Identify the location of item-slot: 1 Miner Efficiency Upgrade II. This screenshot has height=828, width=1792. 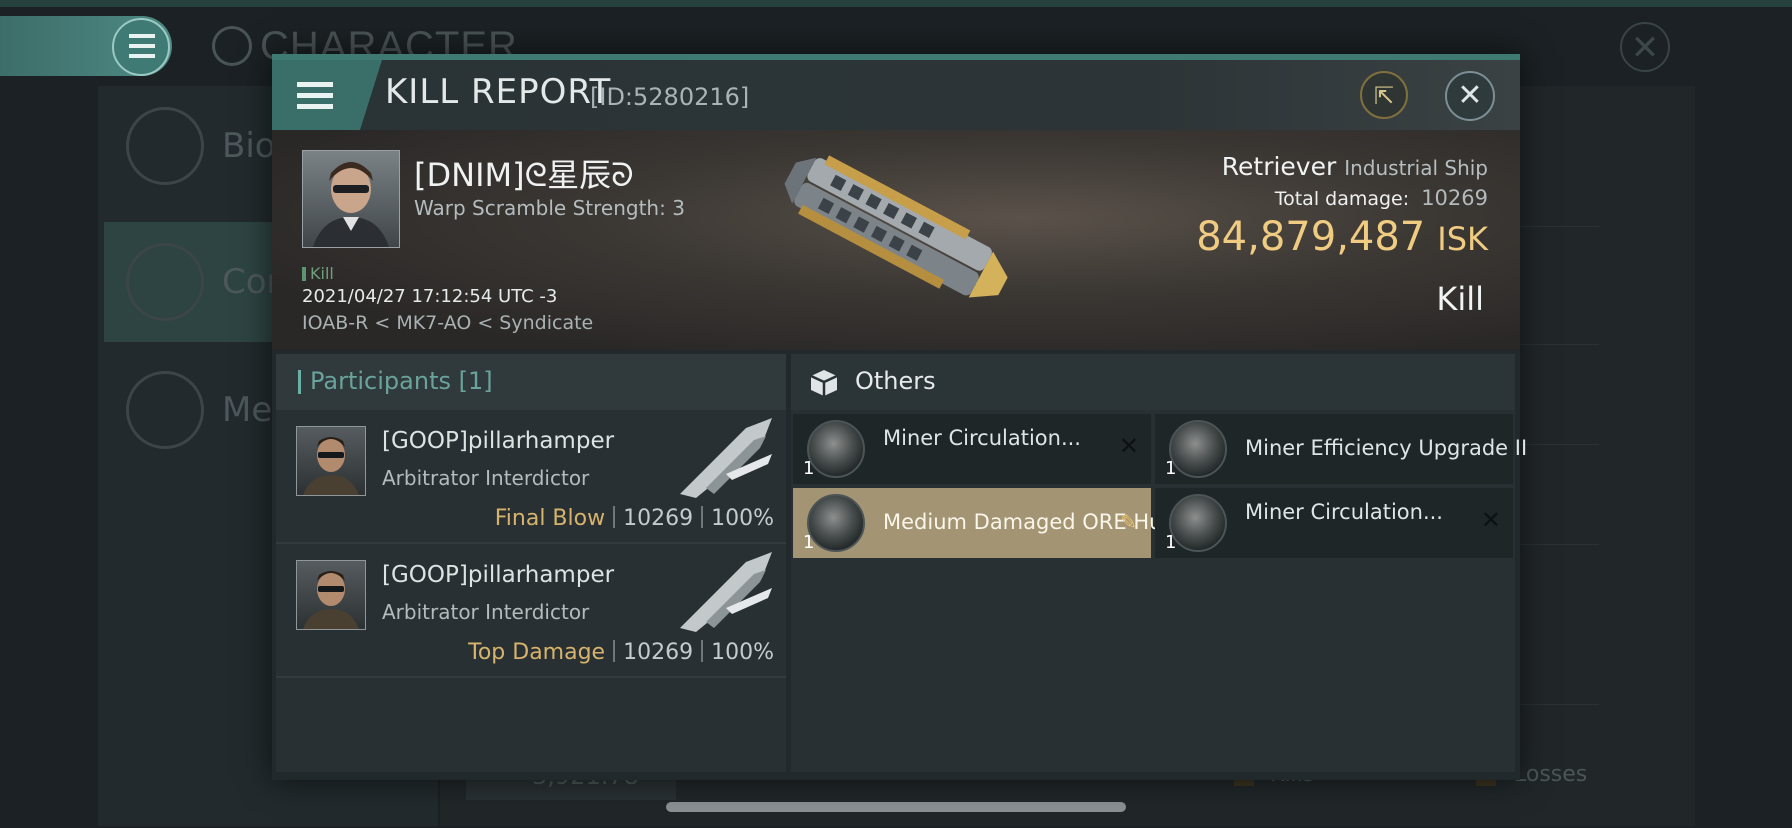
(1341, 449).